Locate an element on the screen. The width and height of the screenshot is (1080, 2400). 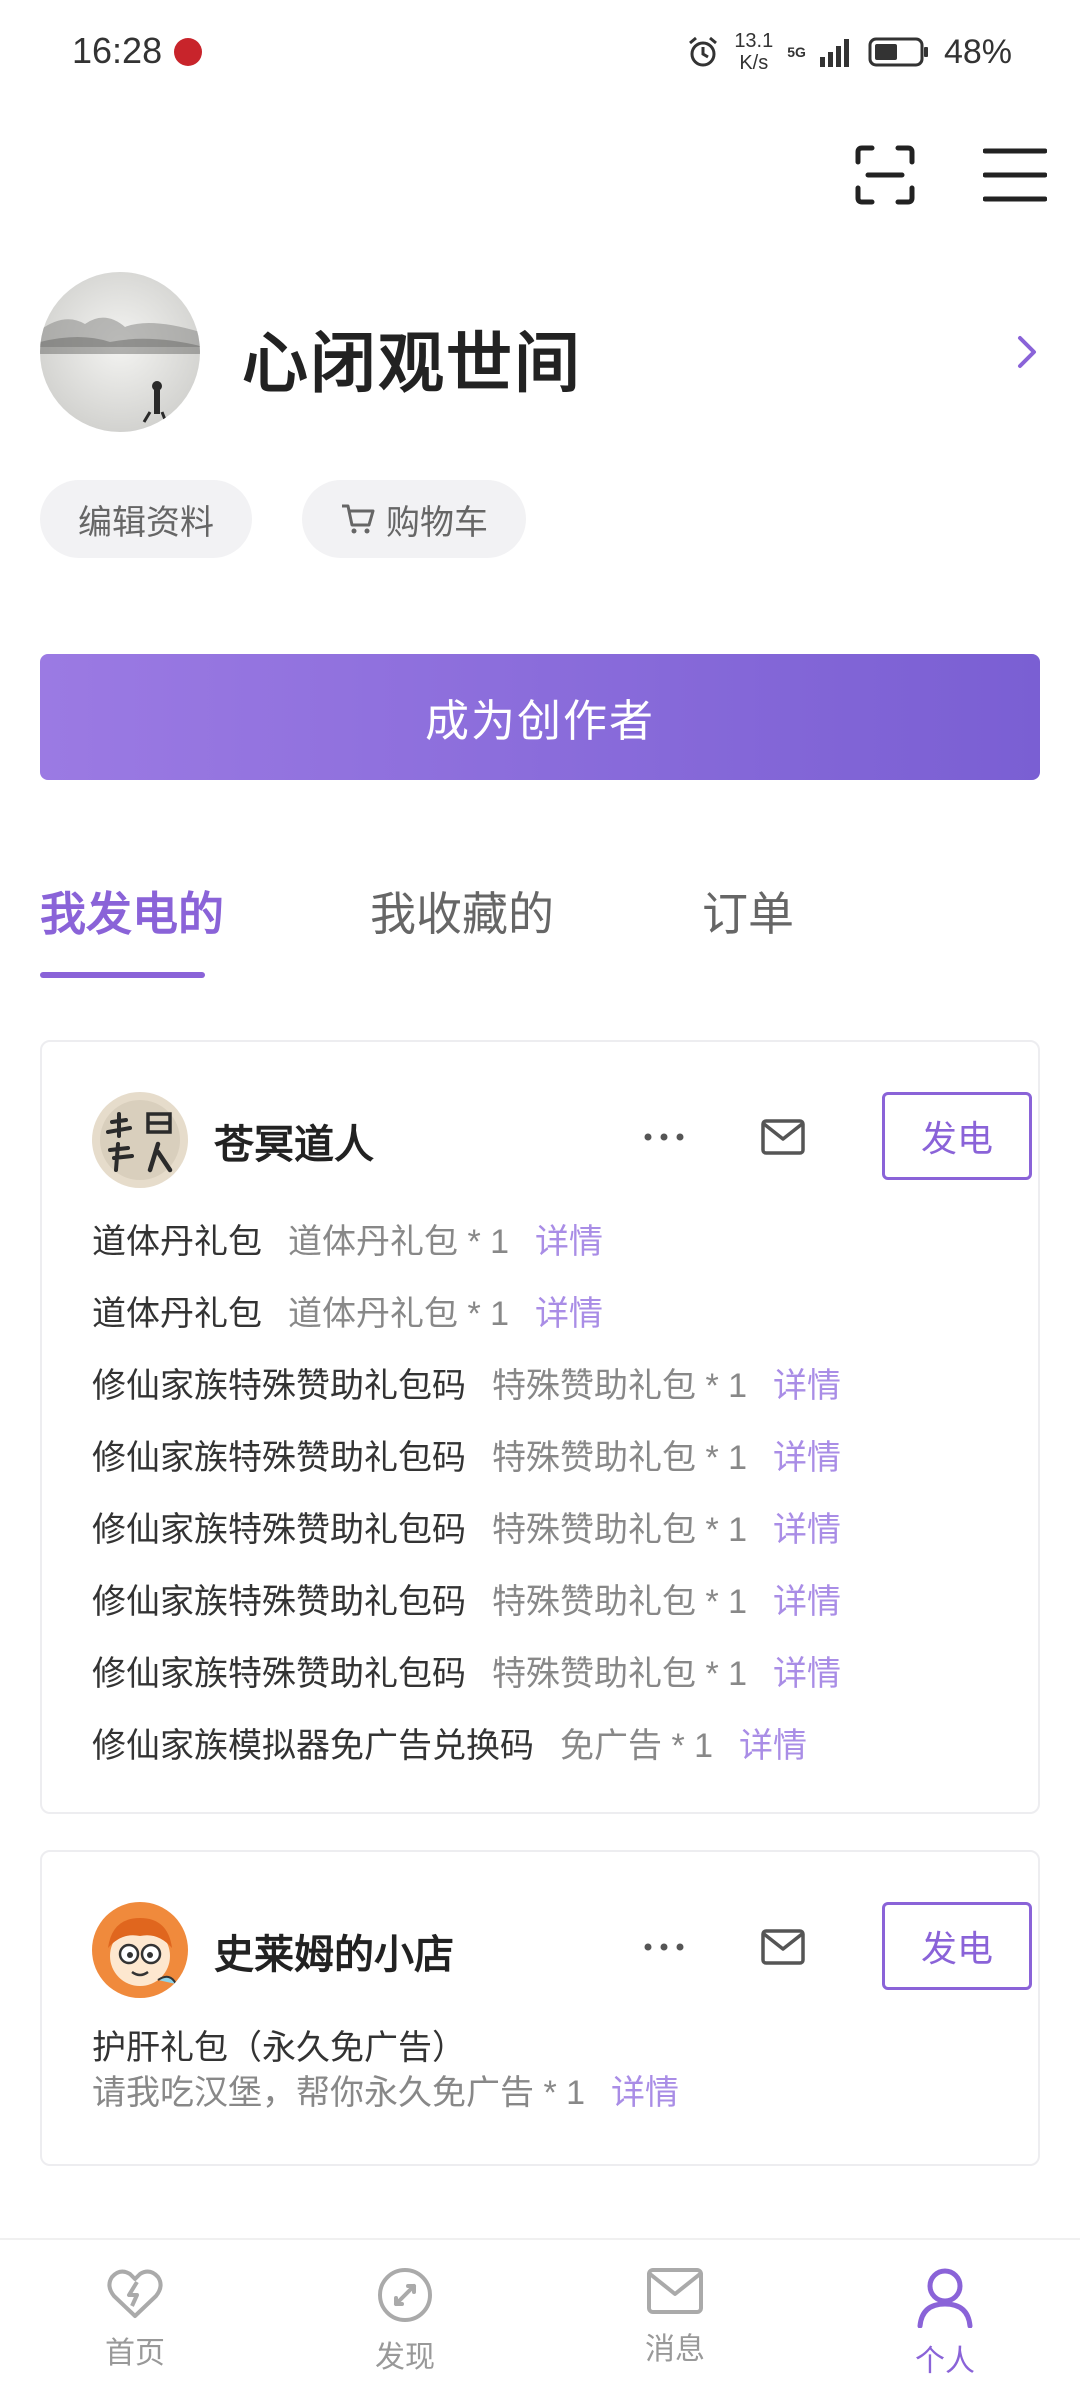
calligraphy-avatar-icon is located at coordinates (140, 1140).